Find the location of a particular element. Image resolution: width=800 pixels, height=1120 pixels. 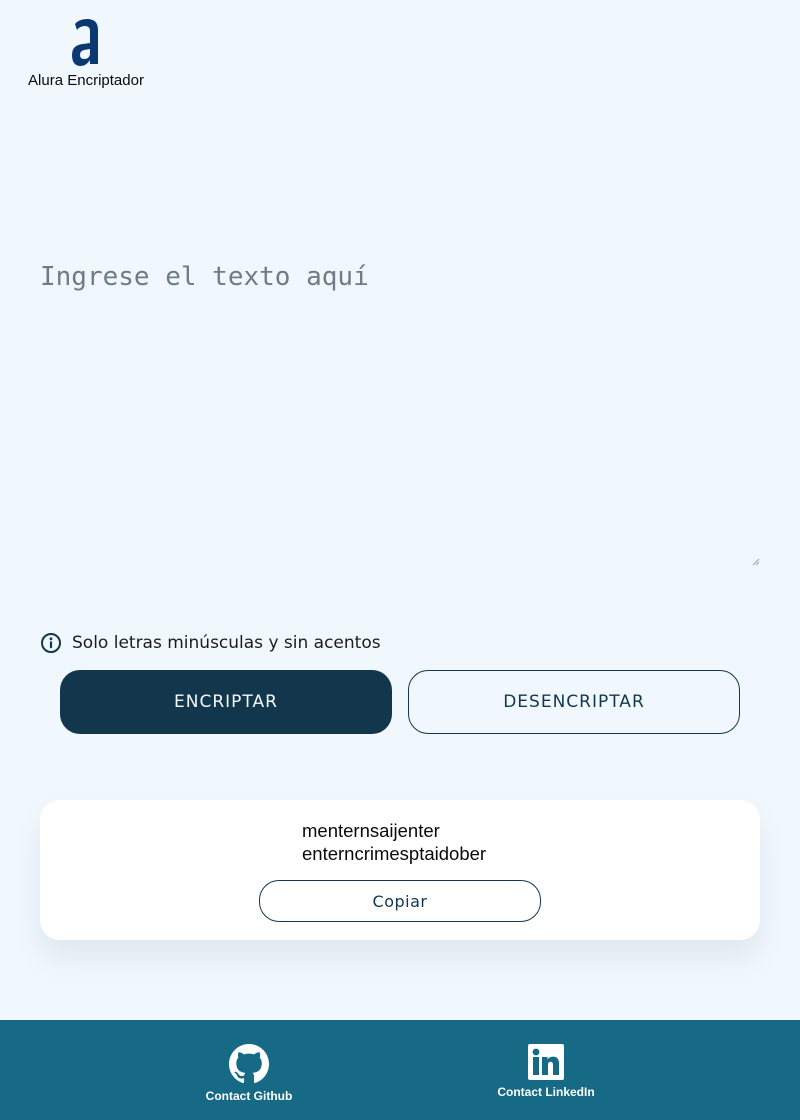

github-contact-label: Contact Github is located at coordinates (249, 1096).